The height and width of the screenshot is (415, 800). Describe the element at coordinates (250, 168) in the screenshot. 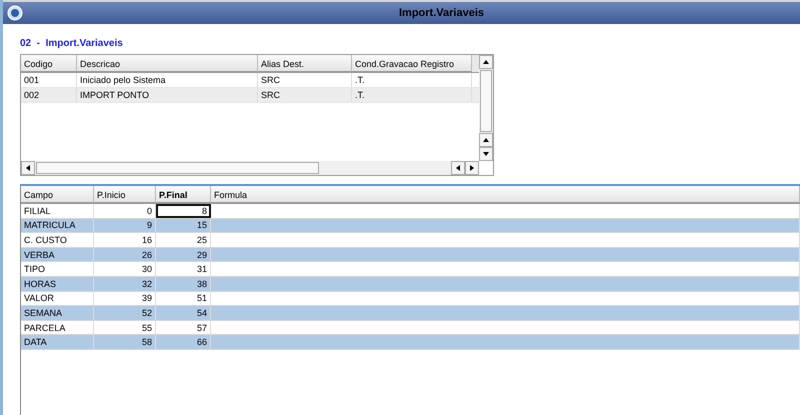

I see `horizontal-scrollbar` at that location.